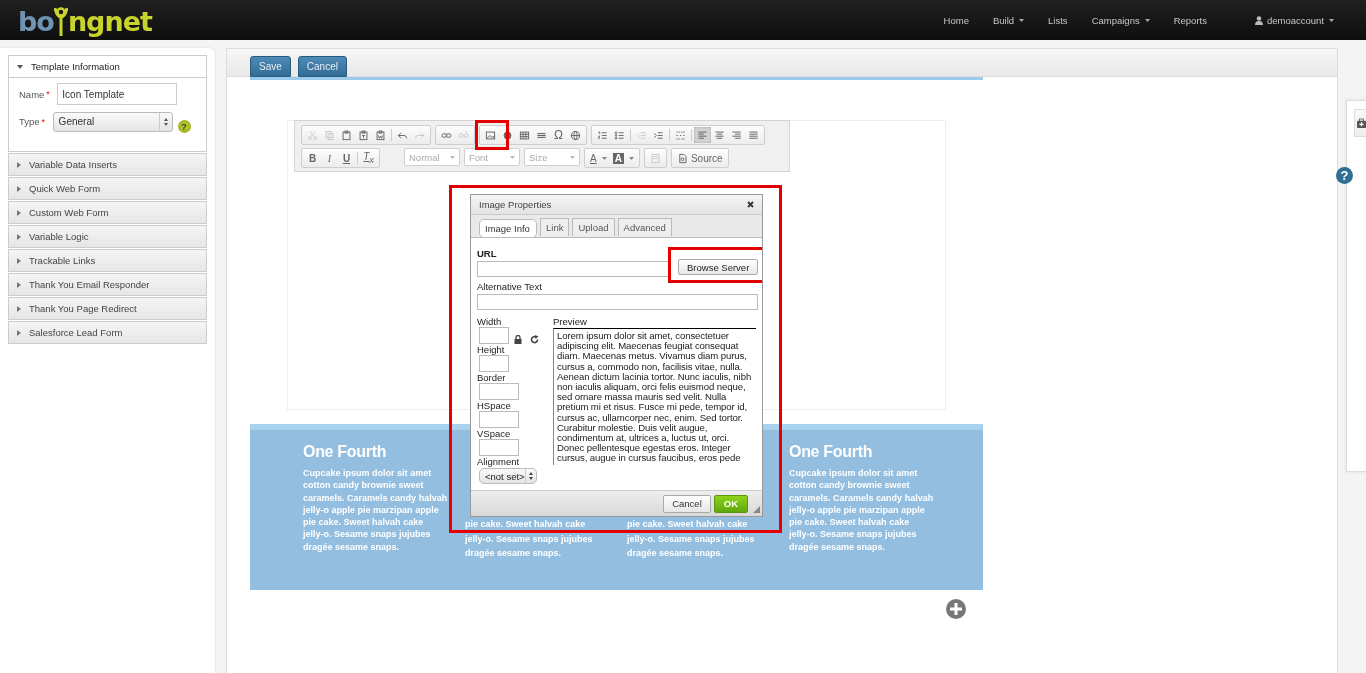 The width and height of the screenshot is (1366, 673). I want to click on alt-text-field, so click(617, 302).